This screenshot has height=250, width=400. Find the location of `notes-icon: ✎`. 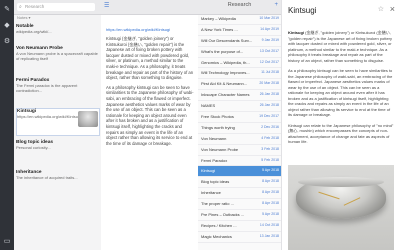

notes-icon: ✎ is located at coordinates (7, 10).